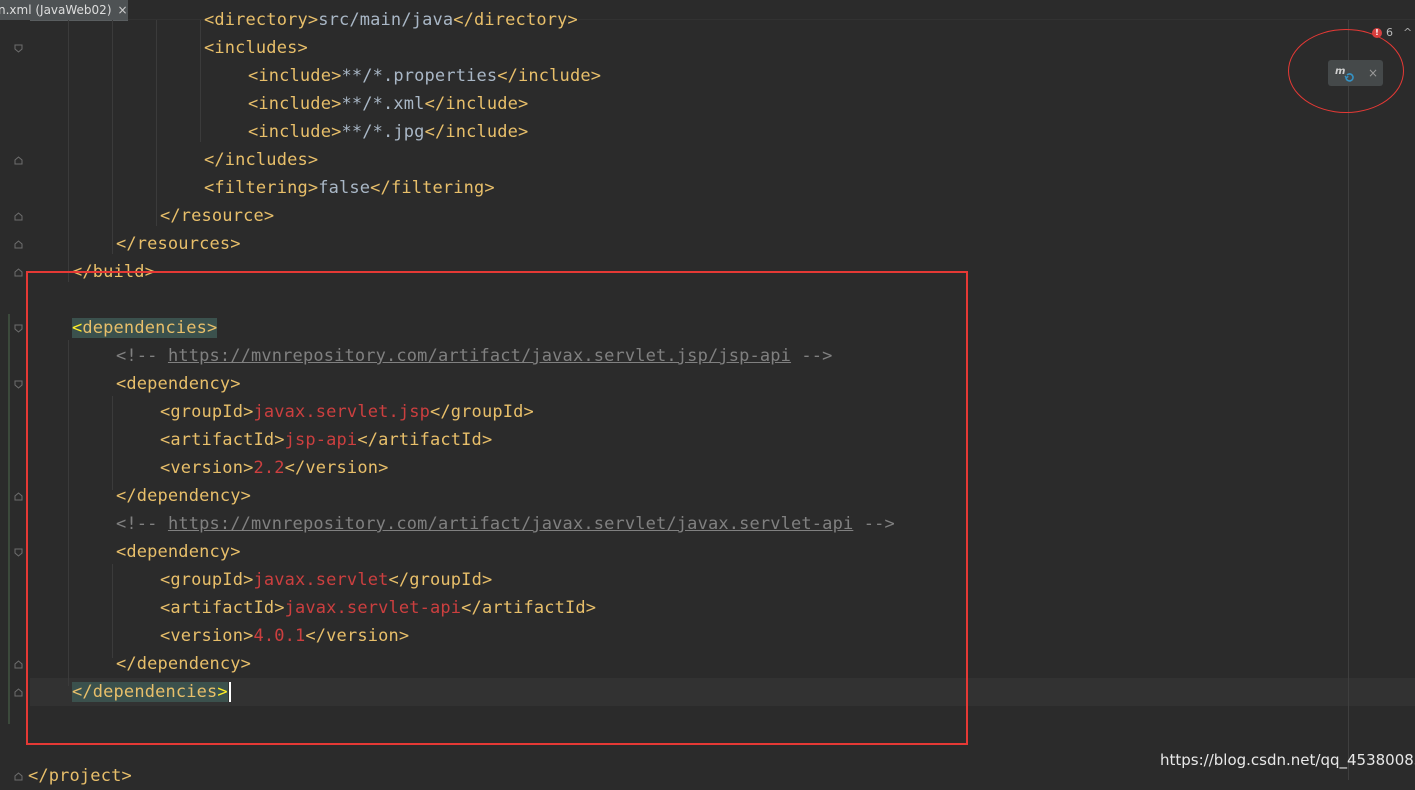 The image size is (1415, 790). Describe the element at coordinates (1355, 73) in the screenshot. I see `maven-load-changes-widget: m ×` at that location.